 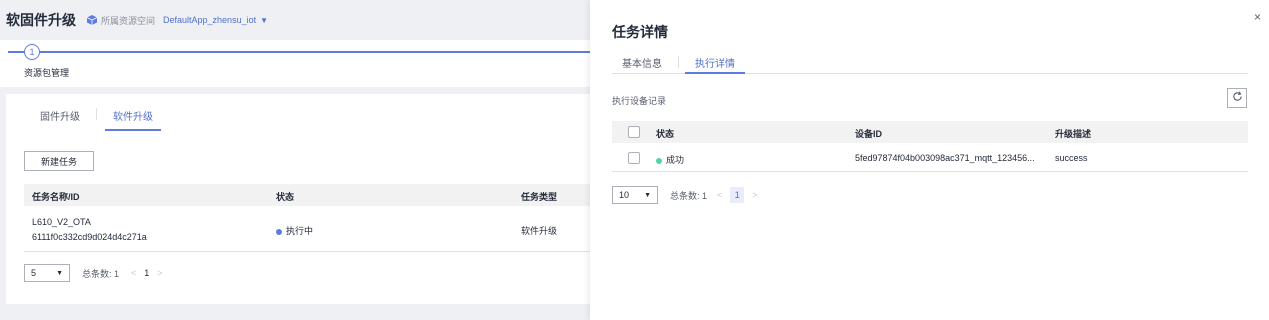 I want to click on step-progress-line, so click(x=299, y=52).